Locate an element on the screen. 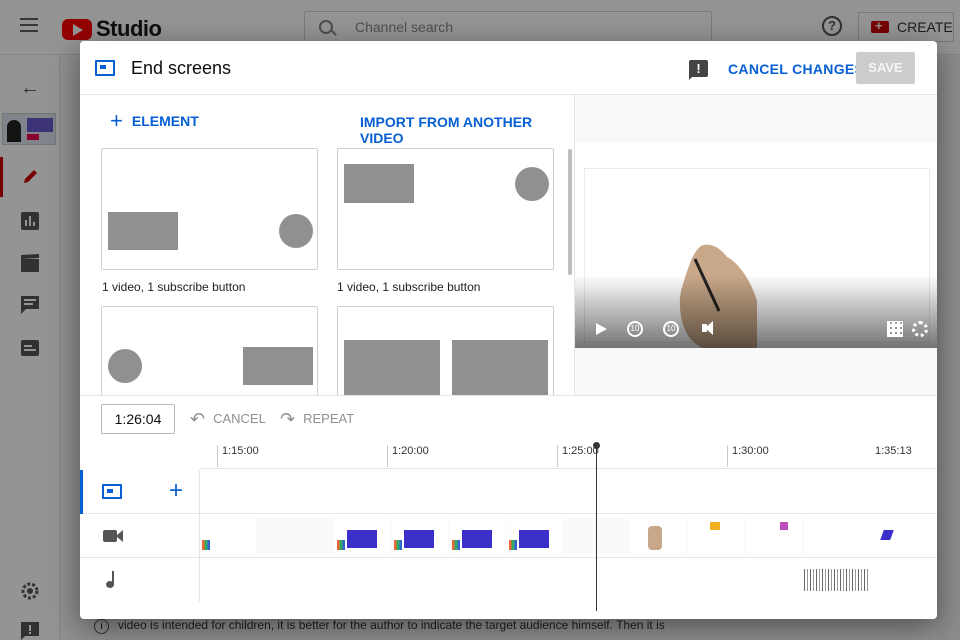  audio-track is located at coordinates (508, 580).